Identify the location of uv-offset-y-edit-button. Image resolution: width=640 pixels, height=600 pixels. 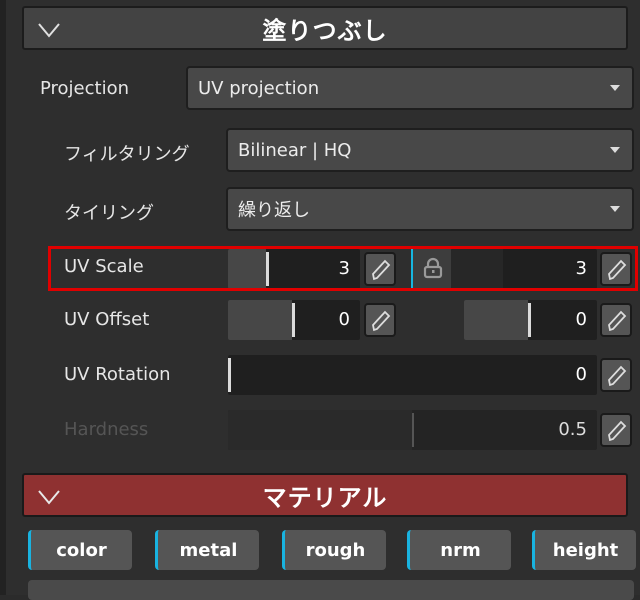
(616, 320).